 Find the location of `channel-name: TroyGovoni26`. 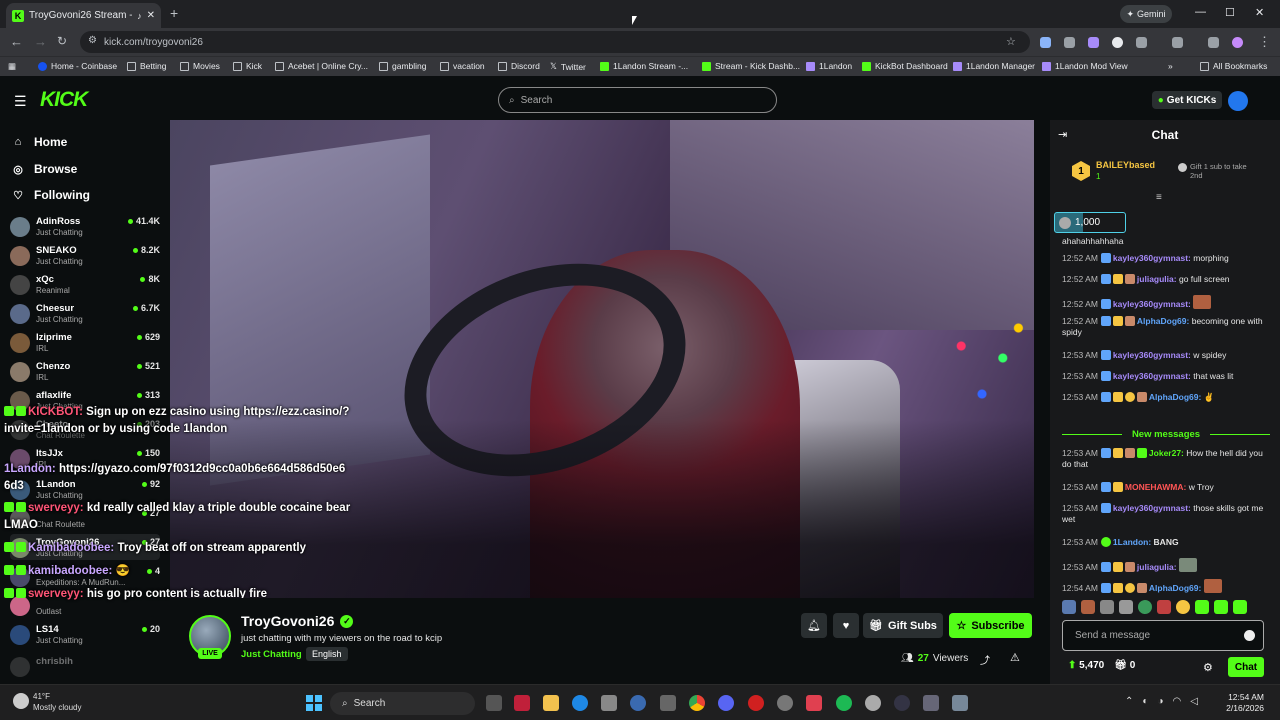

channel-name: TroyGovoni26 is located at coordinates (287, 621).